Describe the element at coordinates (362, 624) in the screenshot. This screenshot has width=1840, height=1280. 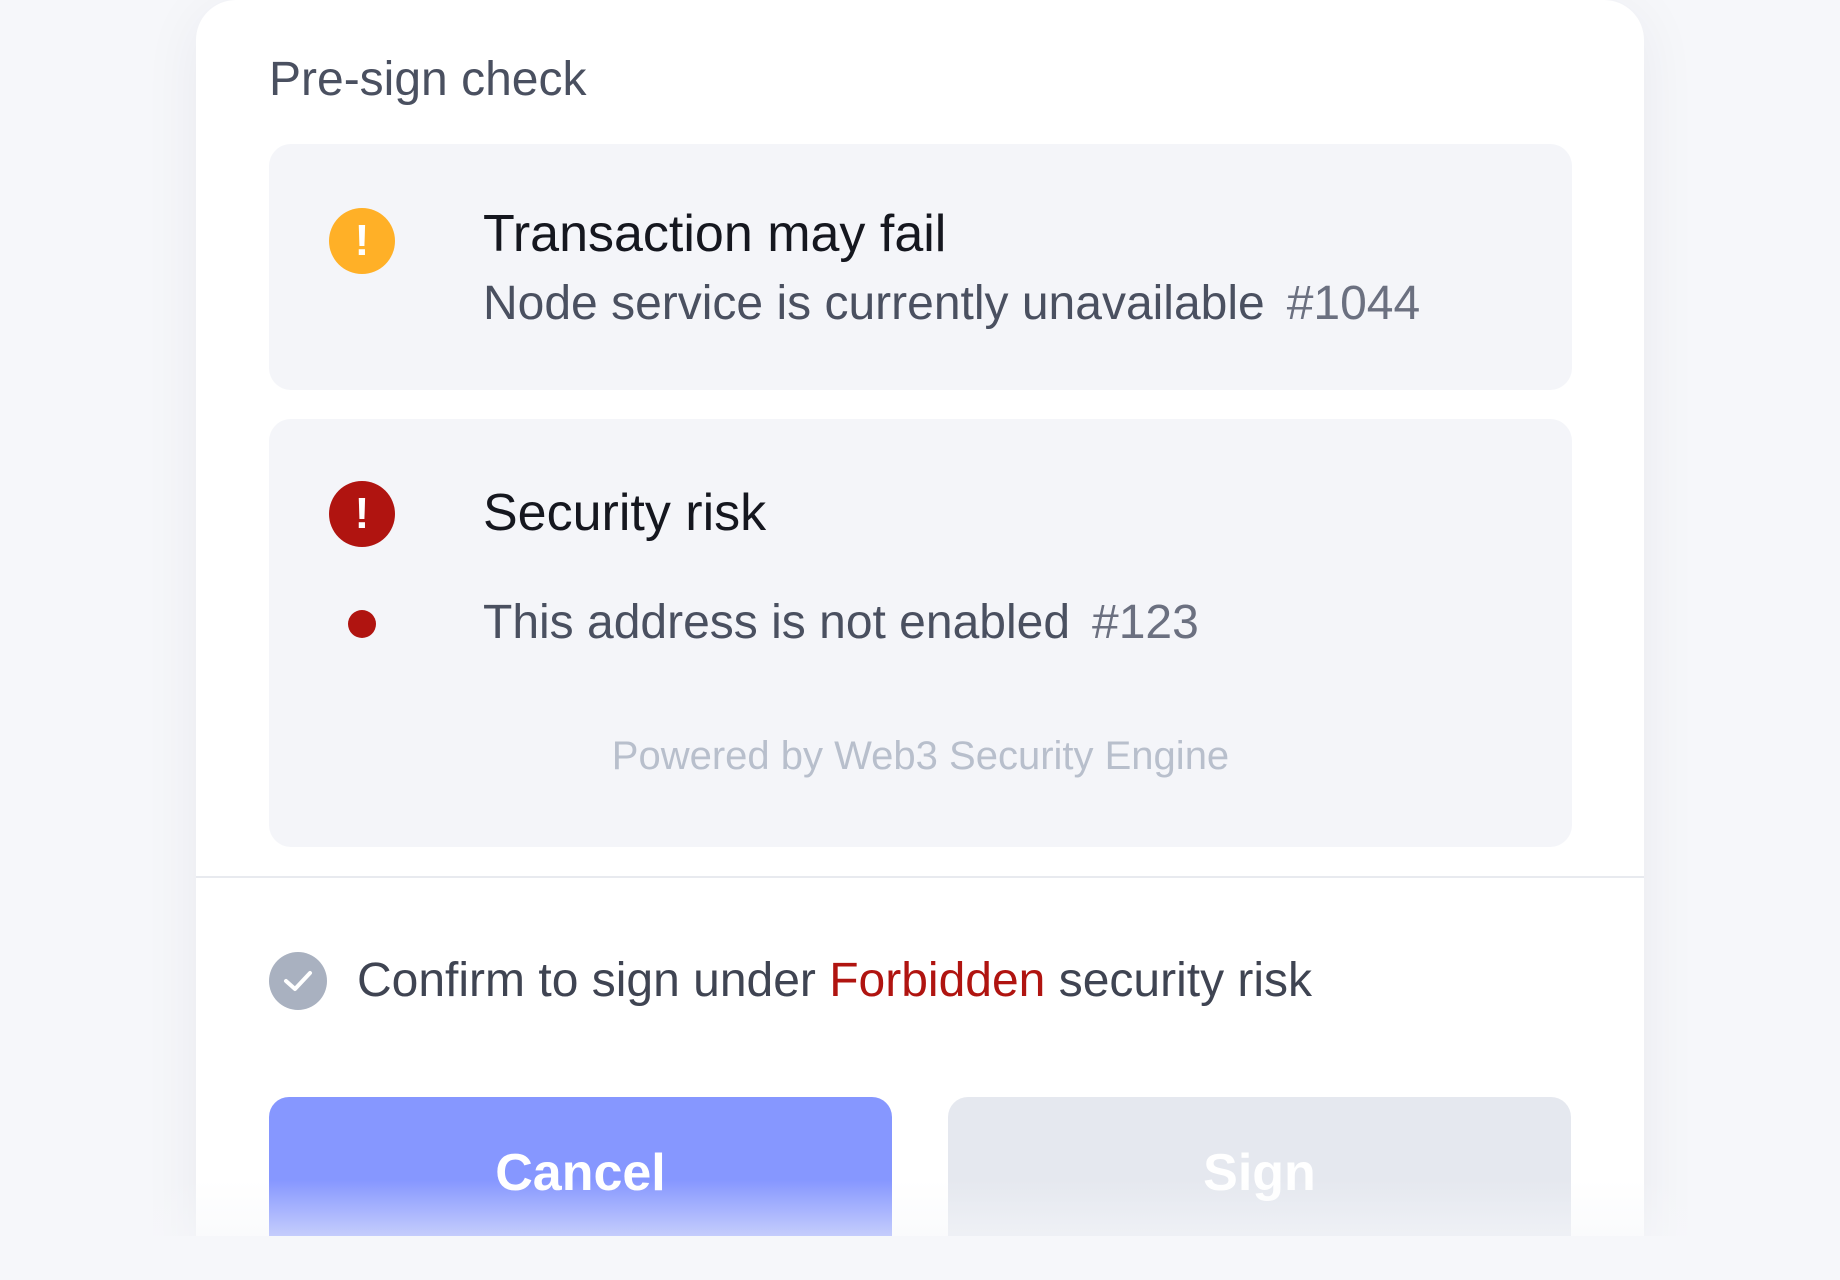
I see `bullet-dot-icon` at that location.